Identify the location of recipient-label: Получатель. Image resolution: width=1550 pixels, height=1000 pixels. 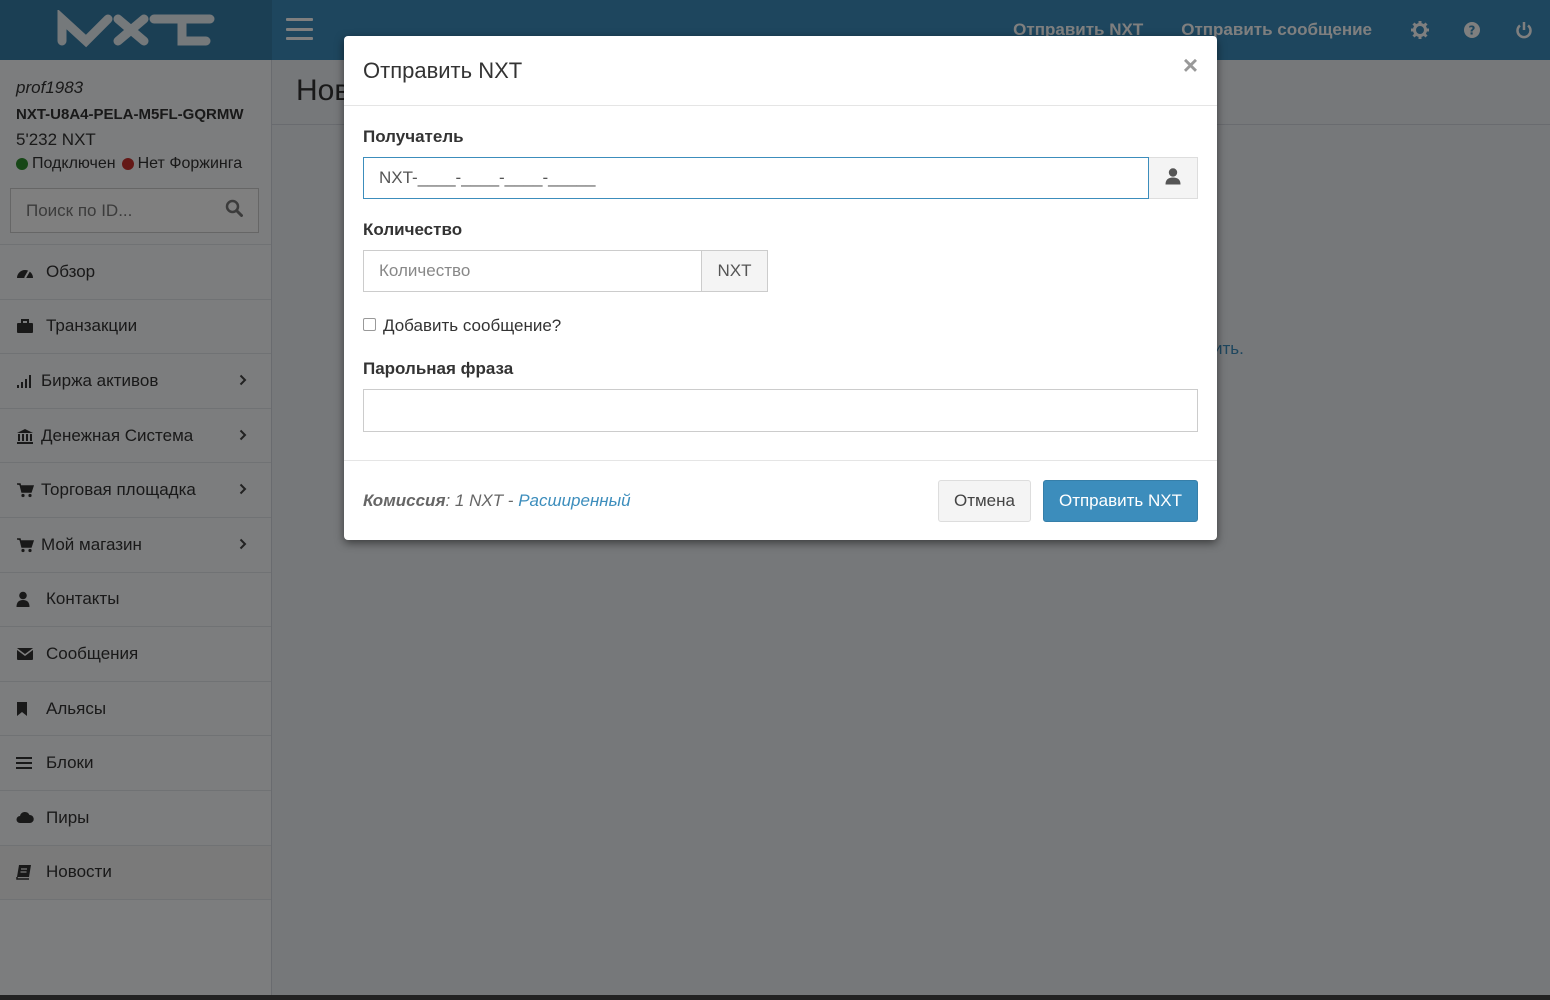
(413, 136).